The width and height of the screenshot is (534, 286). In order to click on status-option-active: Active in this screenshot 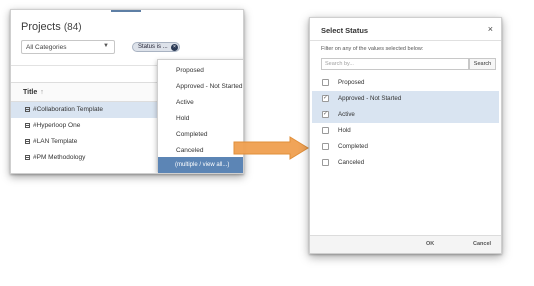, I will do `click(405, 115)`.